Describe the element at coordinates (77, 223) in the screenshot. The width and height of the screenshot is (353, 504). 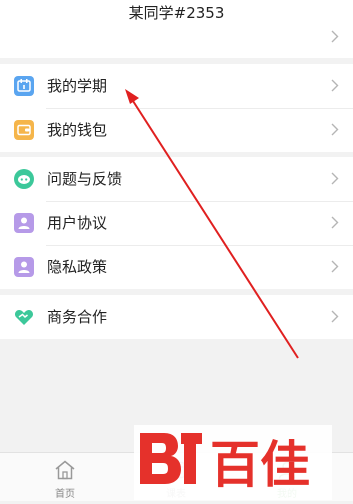
I see `menu-item-label: 用户协议` at that location.